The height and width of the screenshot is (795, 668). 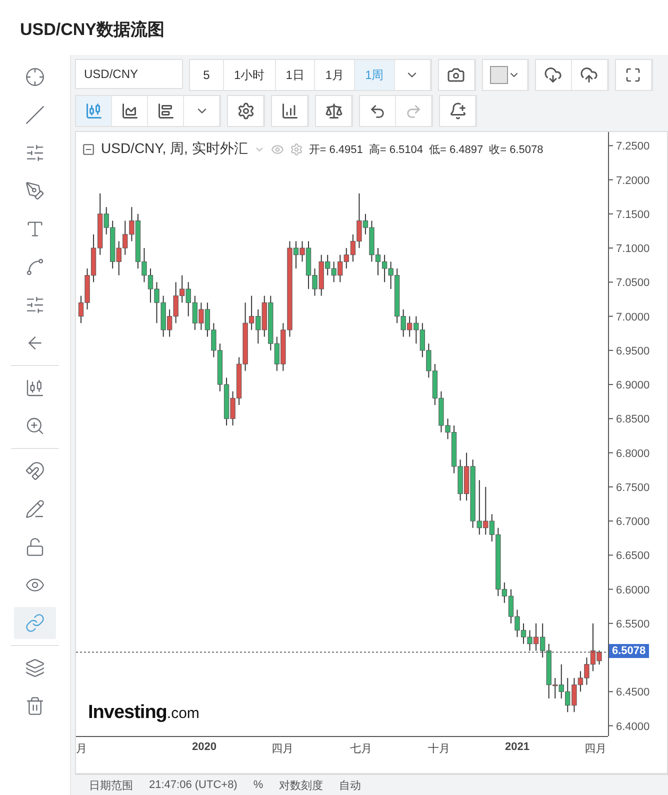 I want to click on price-label: 6.9500, so click(x=633, y=351).